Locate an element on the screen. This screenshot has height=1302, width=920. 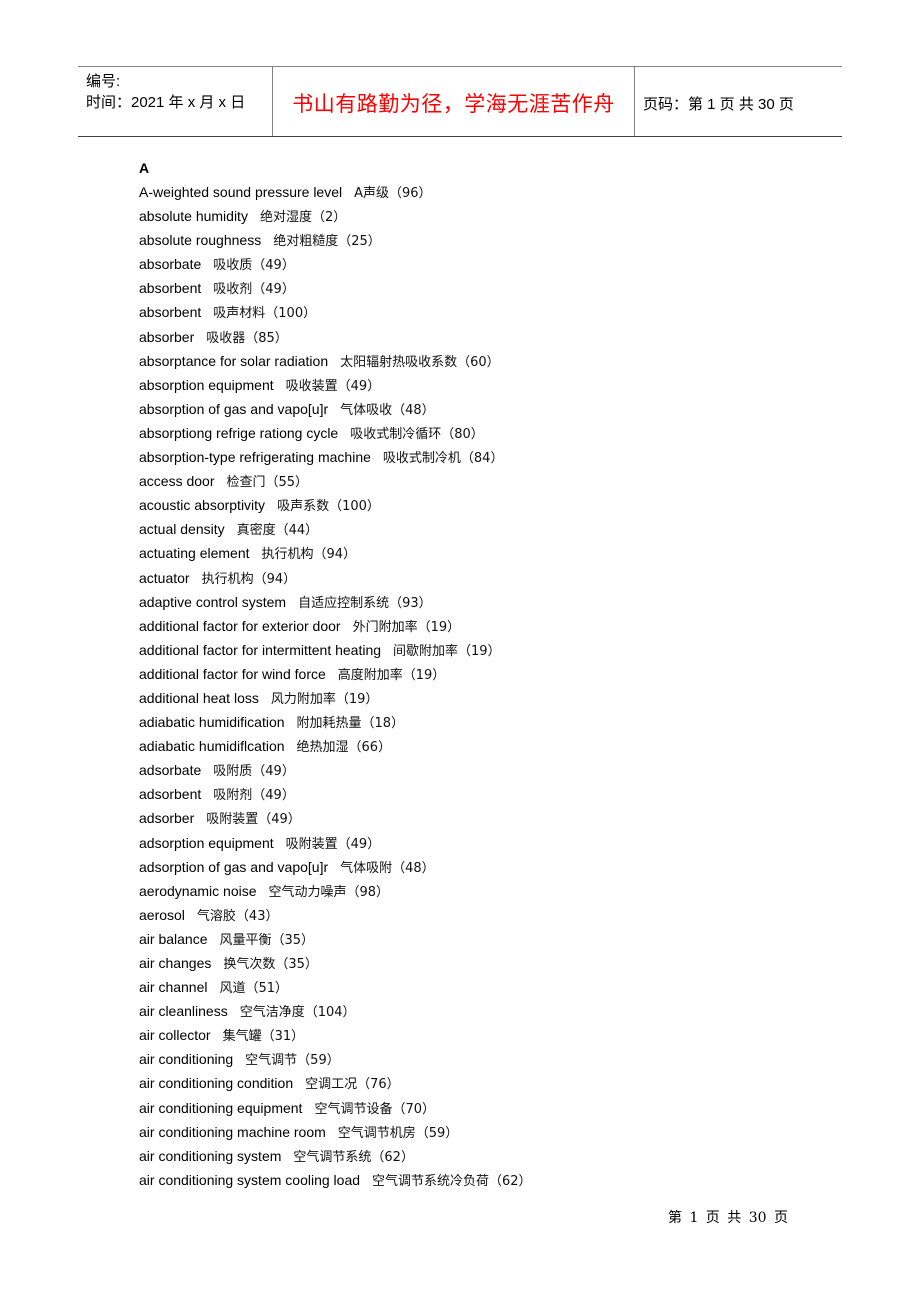
entry-chinese-translation: 空气调节设备（70） is located at coordinates (374, 1109).